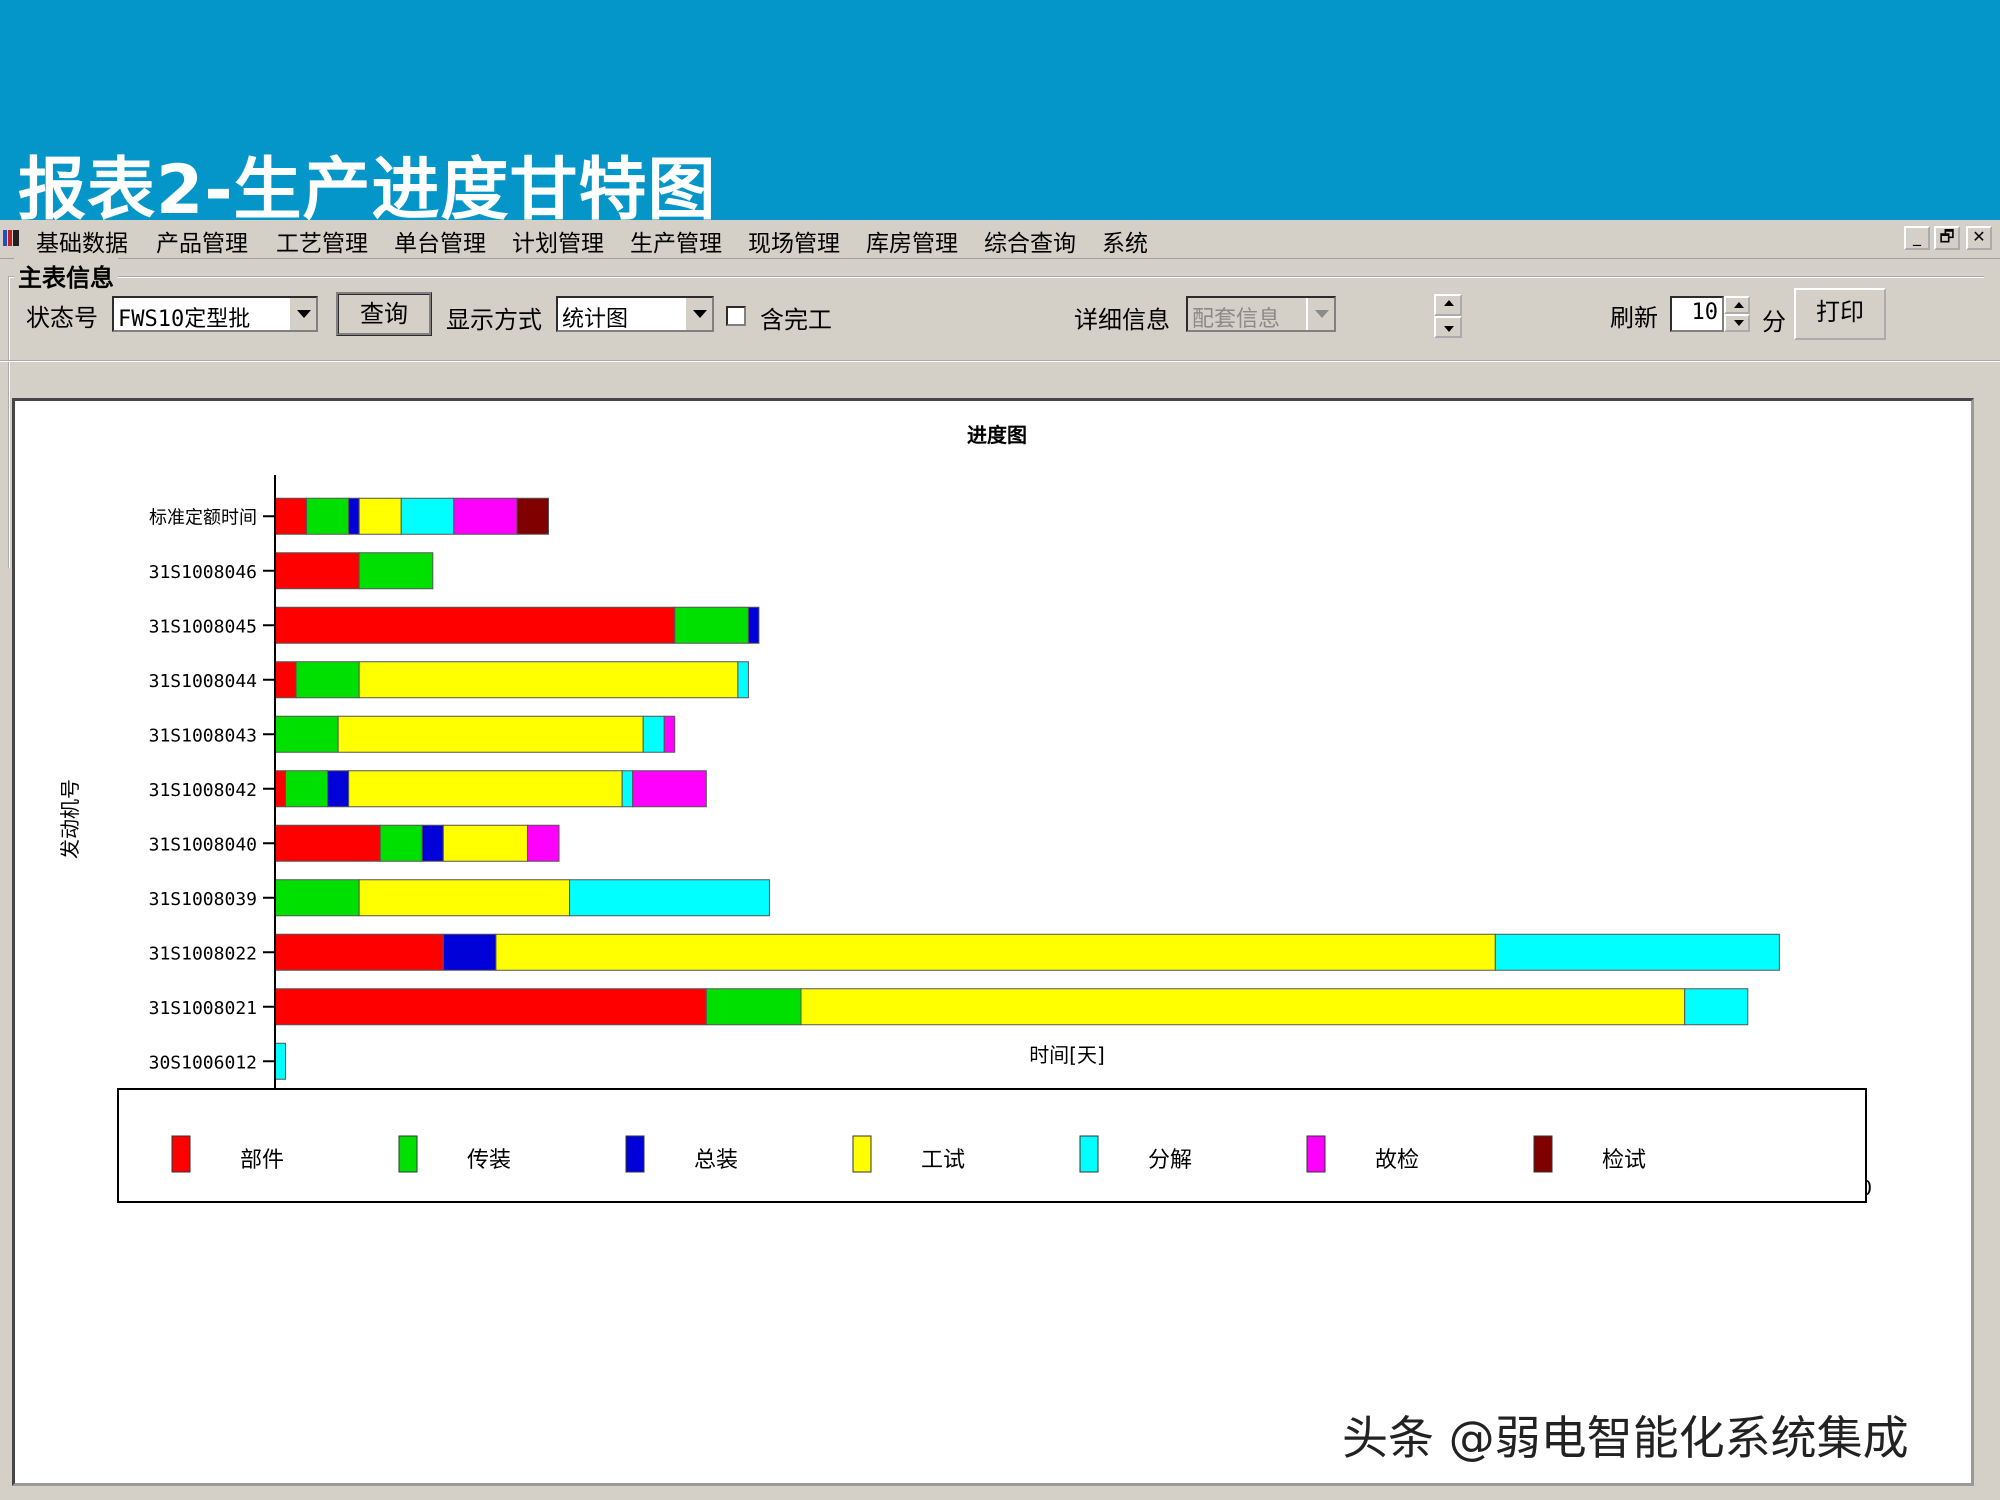  What do you see at coordinates (203, 517) in the screenshot?
I see `y-tick-label: 标准定额时间` at bounding box center [203, 517].